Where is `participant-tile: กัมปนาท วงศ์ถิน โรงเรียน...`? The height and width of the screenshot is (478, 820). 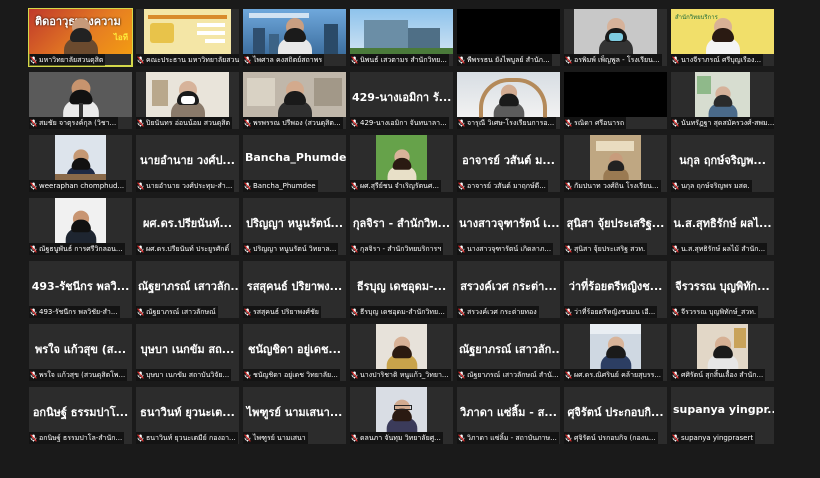 participant-tile: กัมปนาท วงศ์ถิน โรงเรียน... is located at coordinates (615, 163).